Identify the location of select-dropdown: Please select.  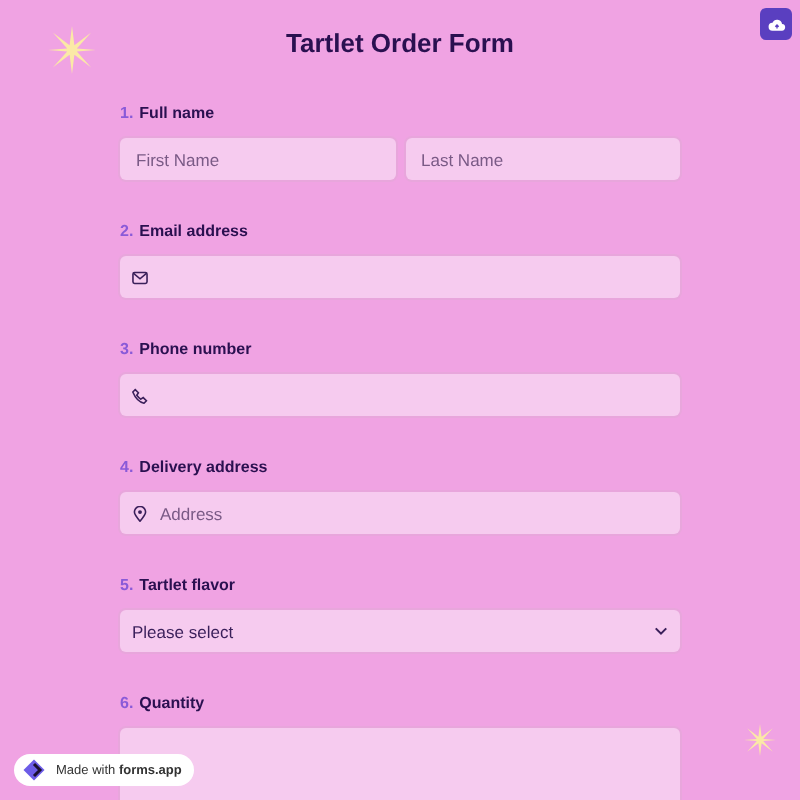
(400, 631).